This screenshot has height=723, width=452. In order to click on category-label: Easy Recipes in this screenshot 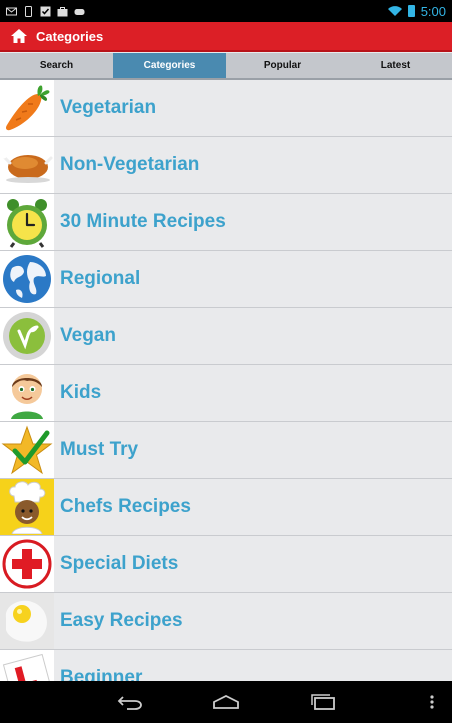, I will do `click(121, 620)`.